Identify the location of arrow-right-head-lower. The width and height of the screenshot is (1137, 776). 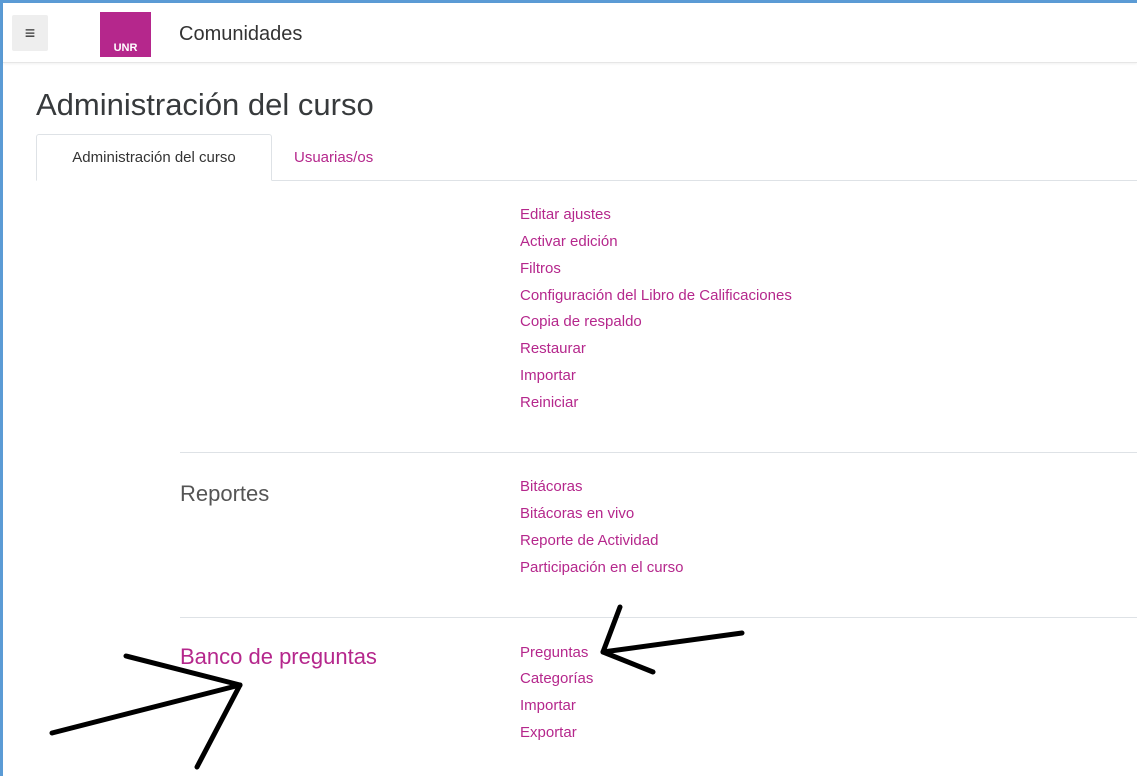
(628, 662).